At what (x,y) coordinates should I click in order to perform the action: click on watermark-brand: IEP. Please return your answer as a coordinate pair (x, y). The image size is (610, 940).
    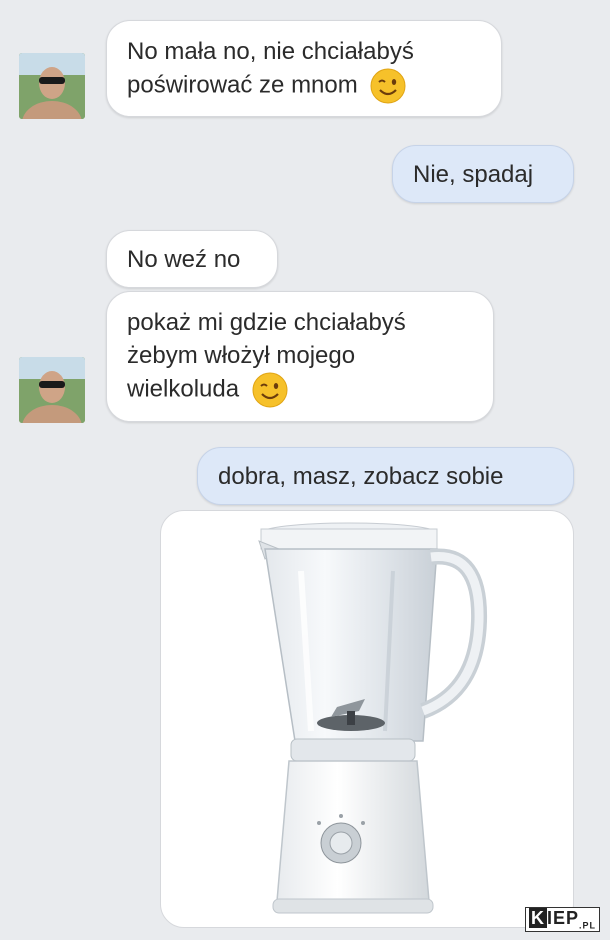
    Looking at the image, I should click on (562, 918).